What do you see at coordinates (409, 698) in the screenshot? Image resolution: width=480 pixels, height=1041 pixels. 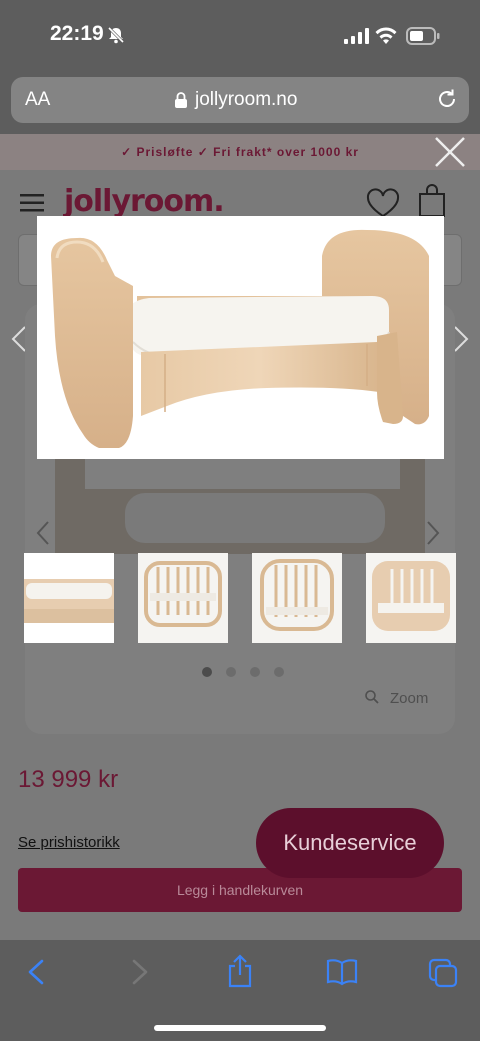 I see `zoom-button: Zoom` at bounding box center [409, 698].